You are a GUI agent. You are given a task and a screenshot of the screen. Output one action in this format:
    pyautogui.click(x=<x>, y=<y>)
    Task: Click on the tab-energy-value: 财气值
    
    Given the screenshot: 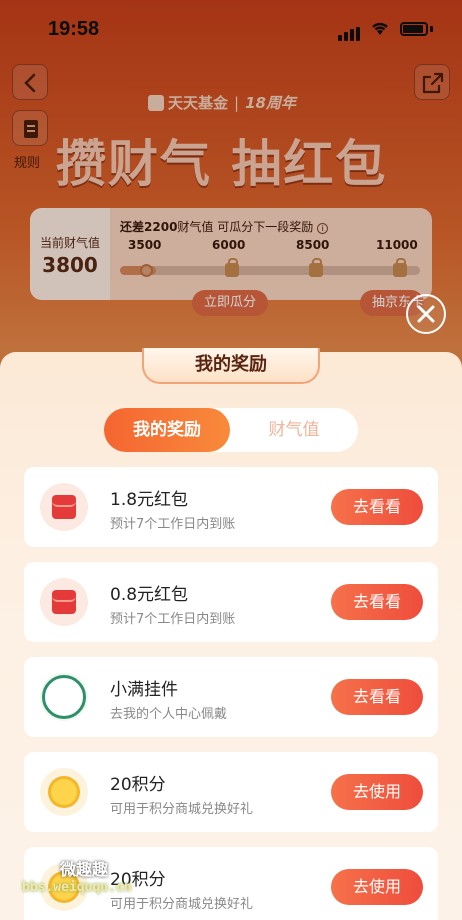 What is the action you would take?
    pyautogui.click(x=294, y=430)
    